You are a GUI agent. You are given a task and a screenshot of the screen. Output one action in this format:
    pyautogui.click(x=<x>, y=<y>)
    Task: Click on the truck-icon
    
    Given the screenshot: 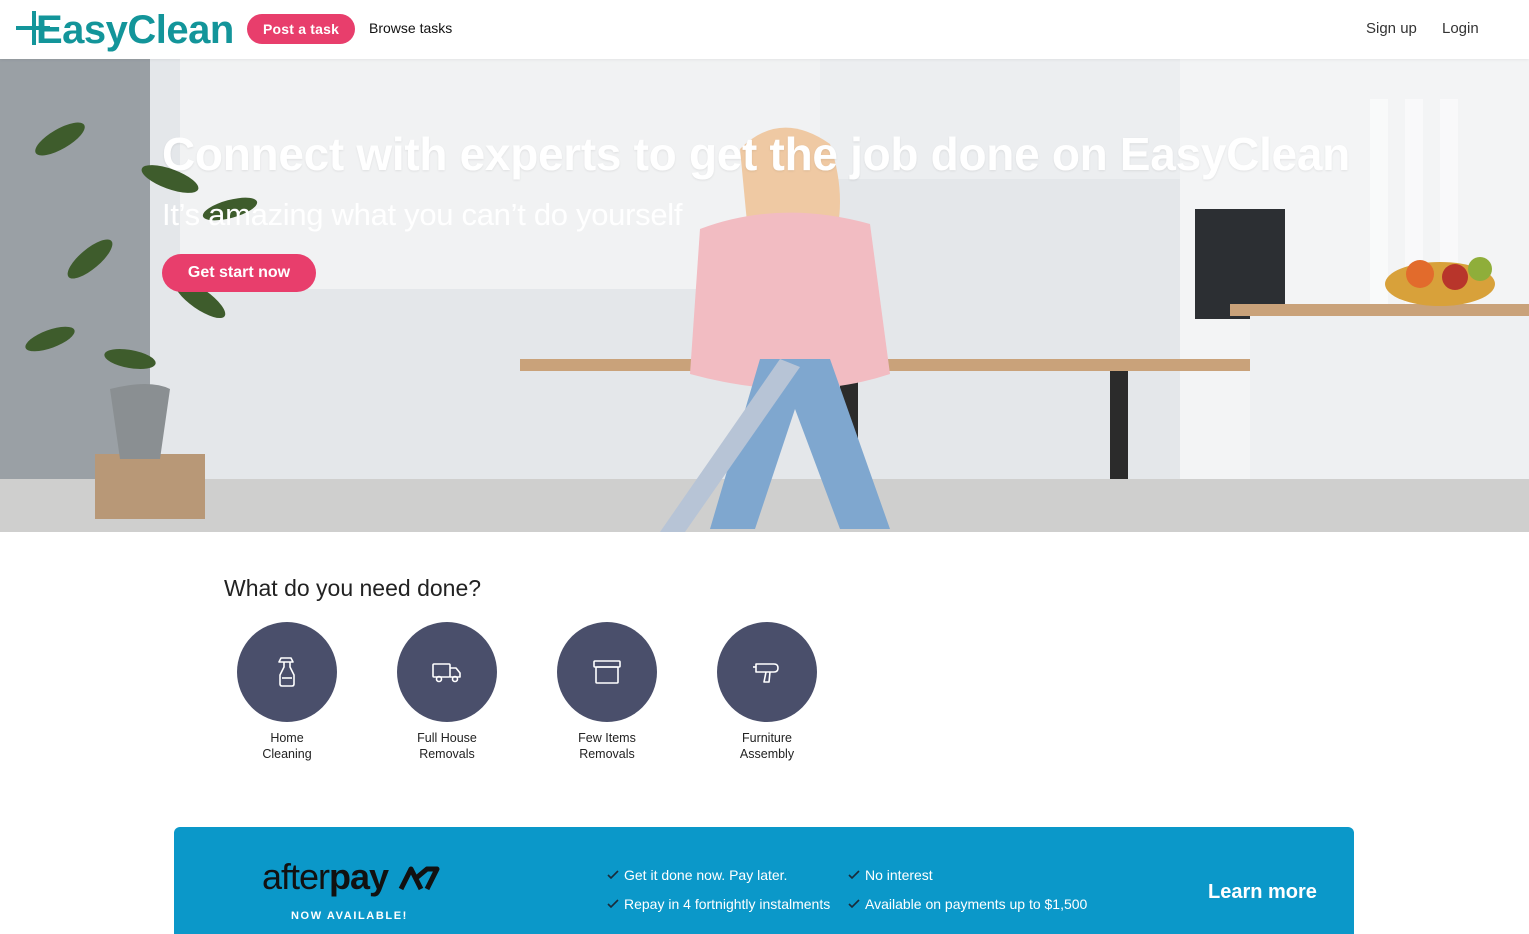 What is the action you would take?
    pyautogui.click(x=446, y=673)
    